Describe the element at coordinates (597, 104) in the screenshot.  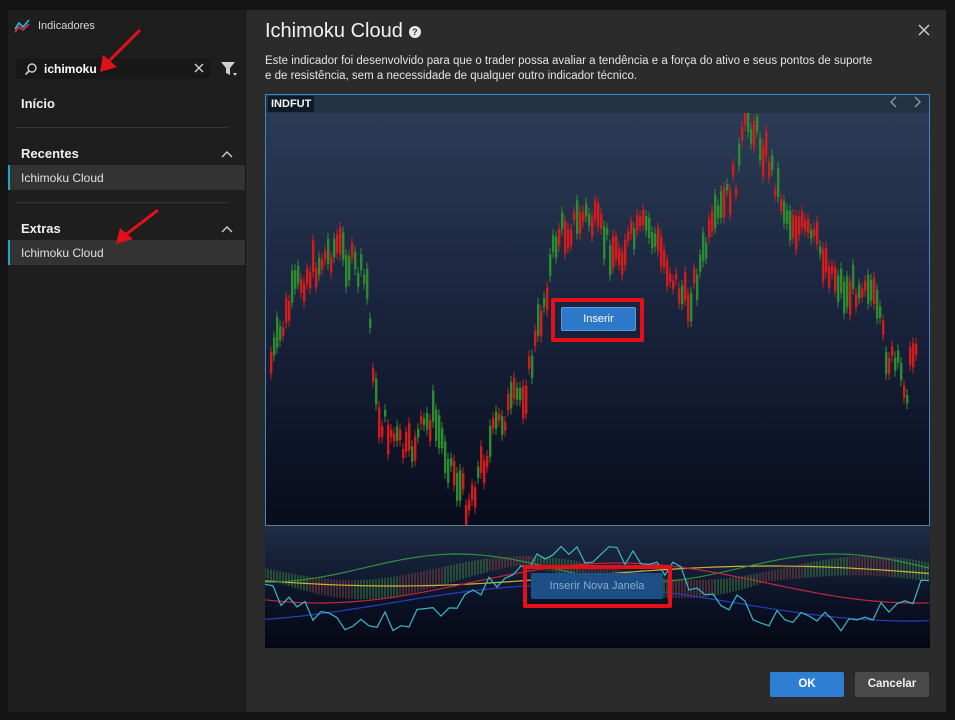
I see `chart-topbar` at that location.